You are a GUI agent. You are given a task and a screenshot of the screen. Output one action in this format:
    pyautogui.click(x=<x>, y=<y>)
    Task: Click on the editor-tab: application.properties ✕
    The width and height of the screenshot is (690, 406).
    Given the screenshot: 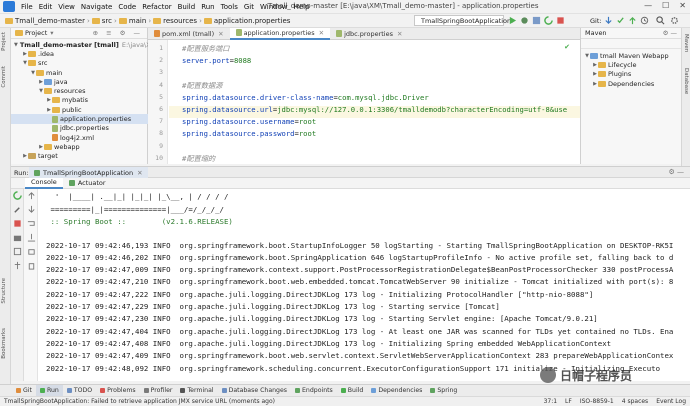 What is the action you would take?
    pyautogui.click(x=280, y=33)
    